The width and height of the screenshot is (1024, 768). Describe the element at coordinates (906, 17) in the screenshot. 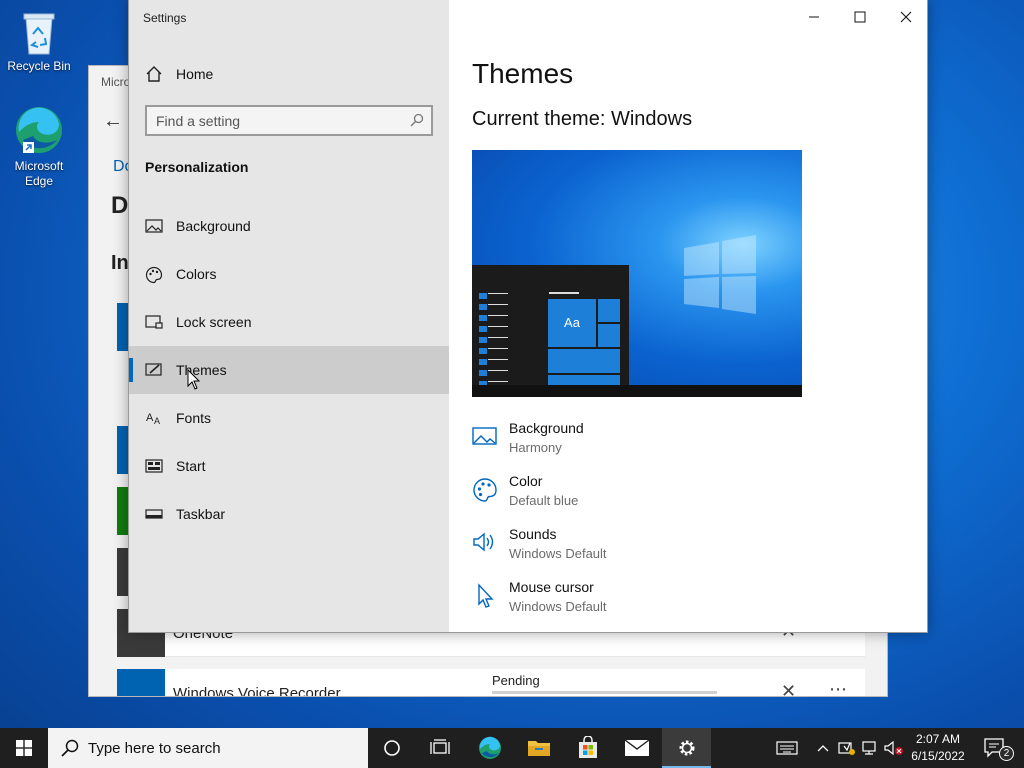

I see `close-button` at that location.